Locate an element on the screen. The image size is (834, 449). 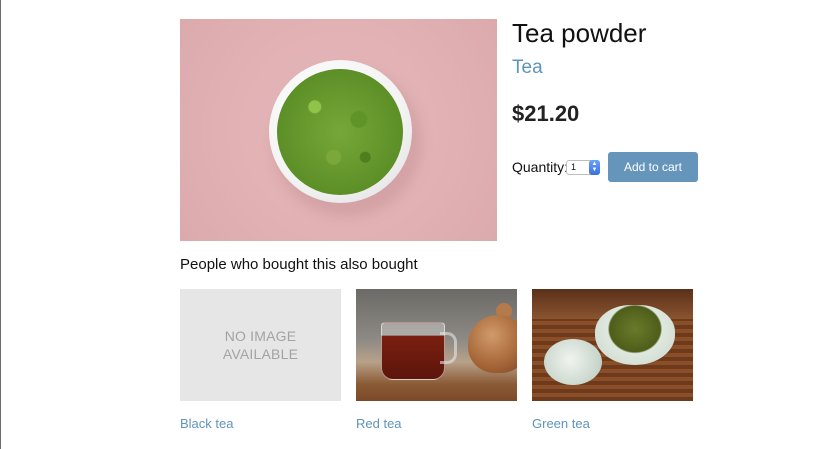
page-left-border is located at coordinates (0, 224).